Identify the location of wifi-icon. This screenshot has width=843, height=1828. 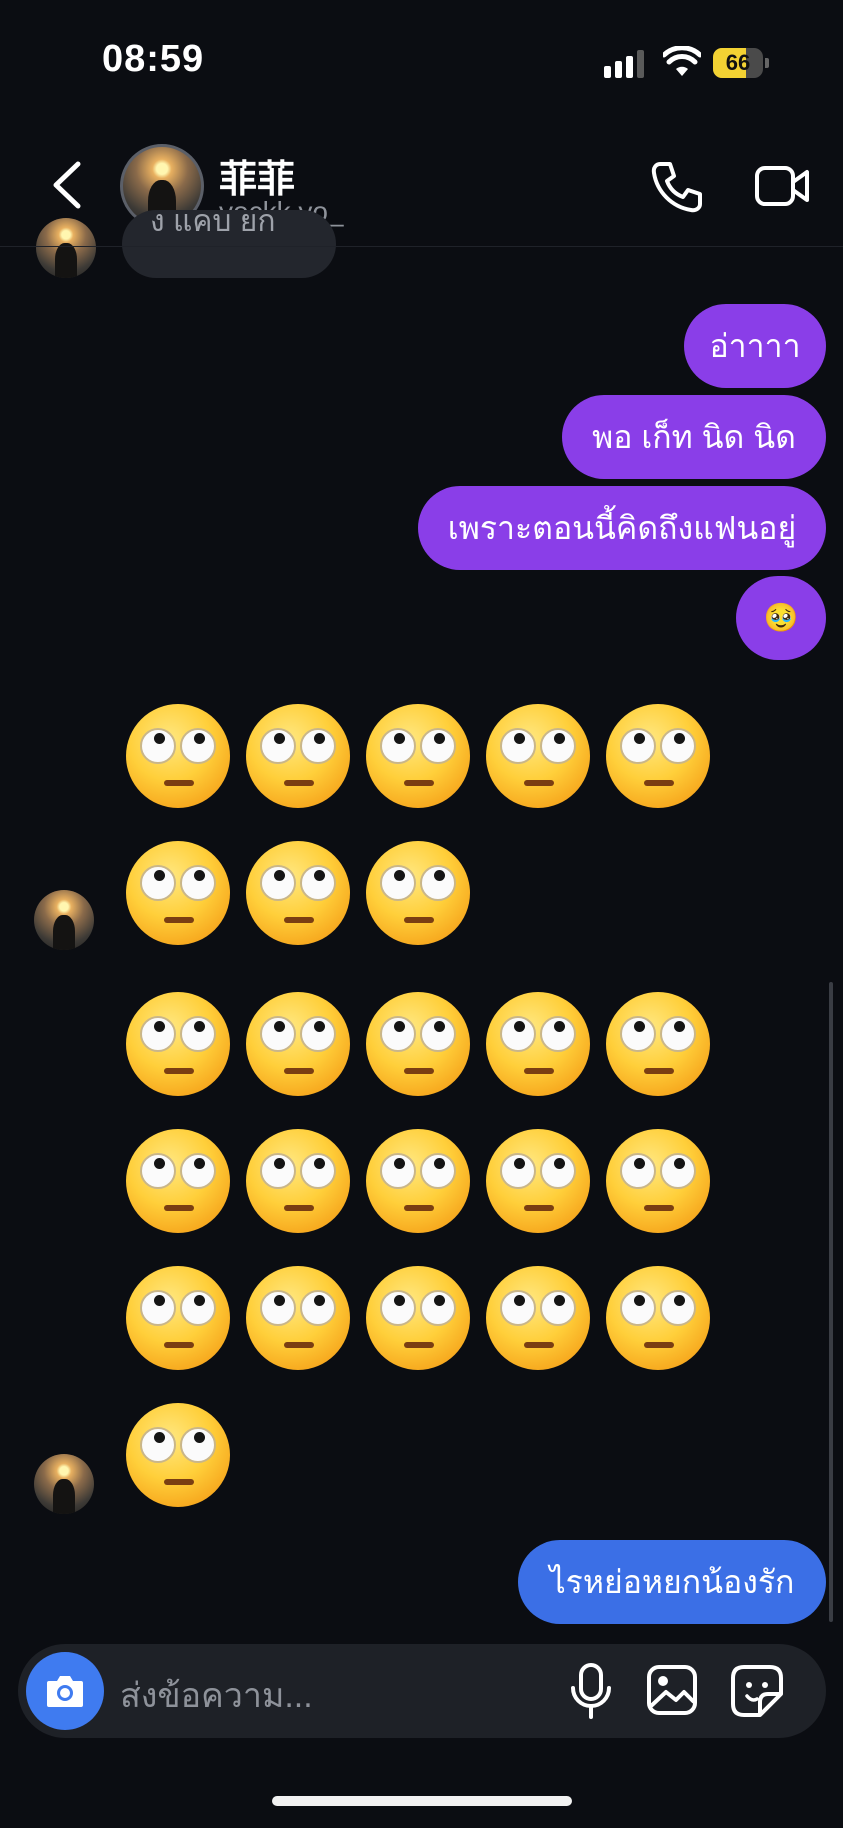
(682, 61).